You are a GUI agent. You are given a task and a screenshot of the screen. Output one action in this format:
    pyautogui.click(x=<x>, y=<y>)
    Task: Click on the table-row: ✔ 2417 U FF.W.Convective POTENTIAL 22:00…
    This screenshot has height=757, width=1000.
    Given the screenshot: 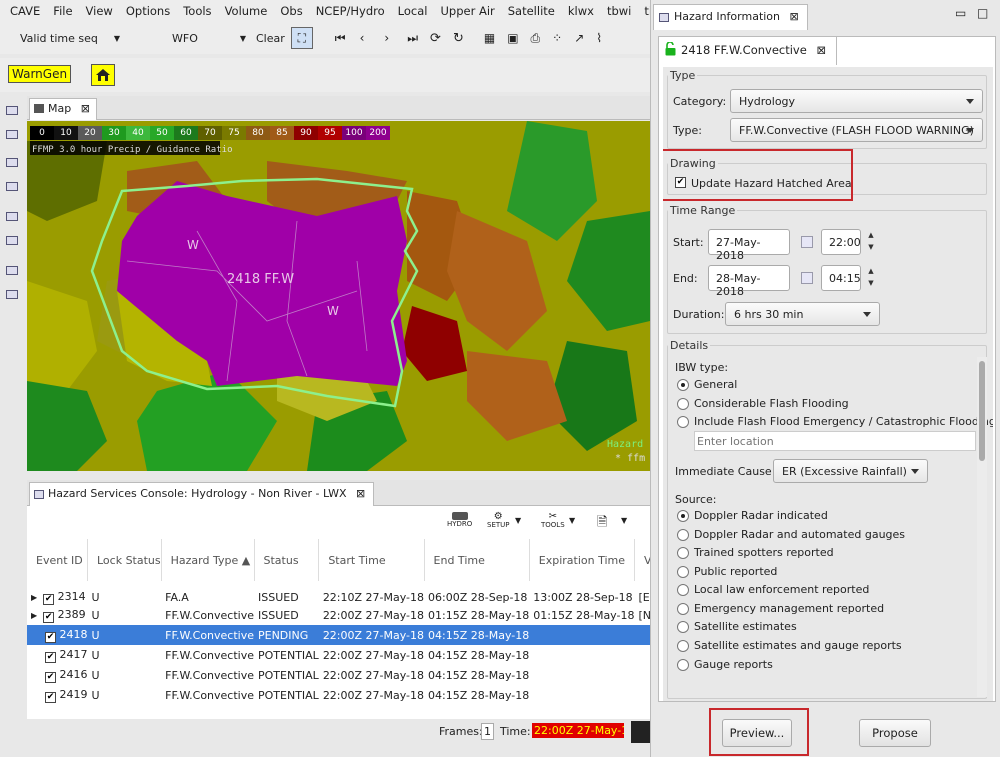 What is the action you would take?
    pyautogui.click(x=338, y=655)
    